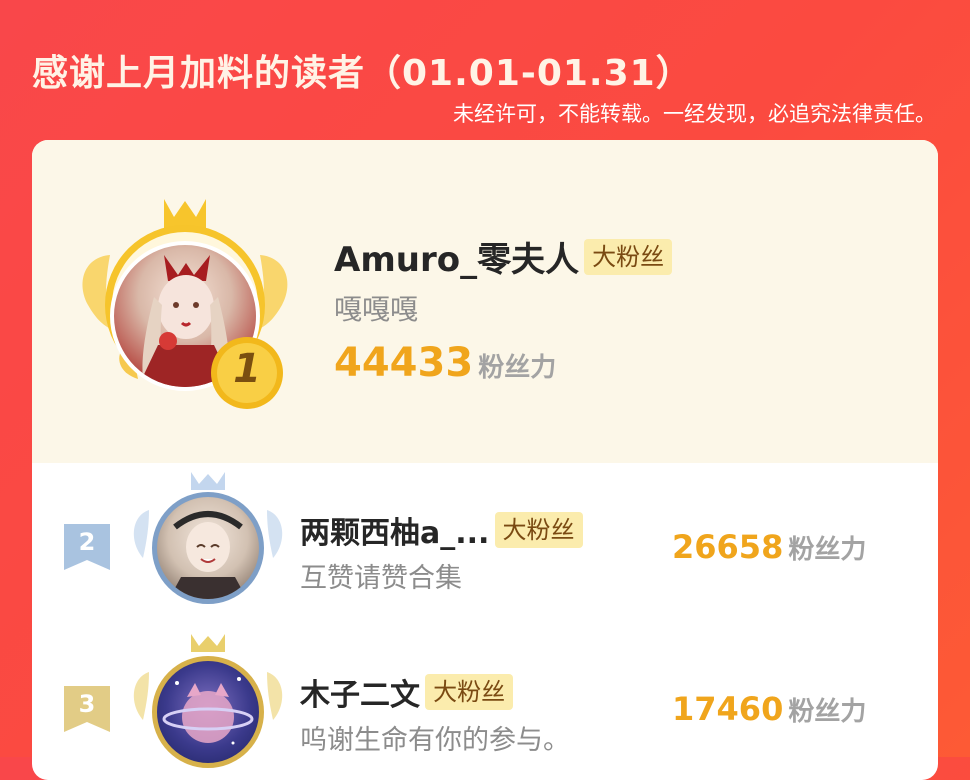  I want to click on rank-number: 2, so click(87, 542).